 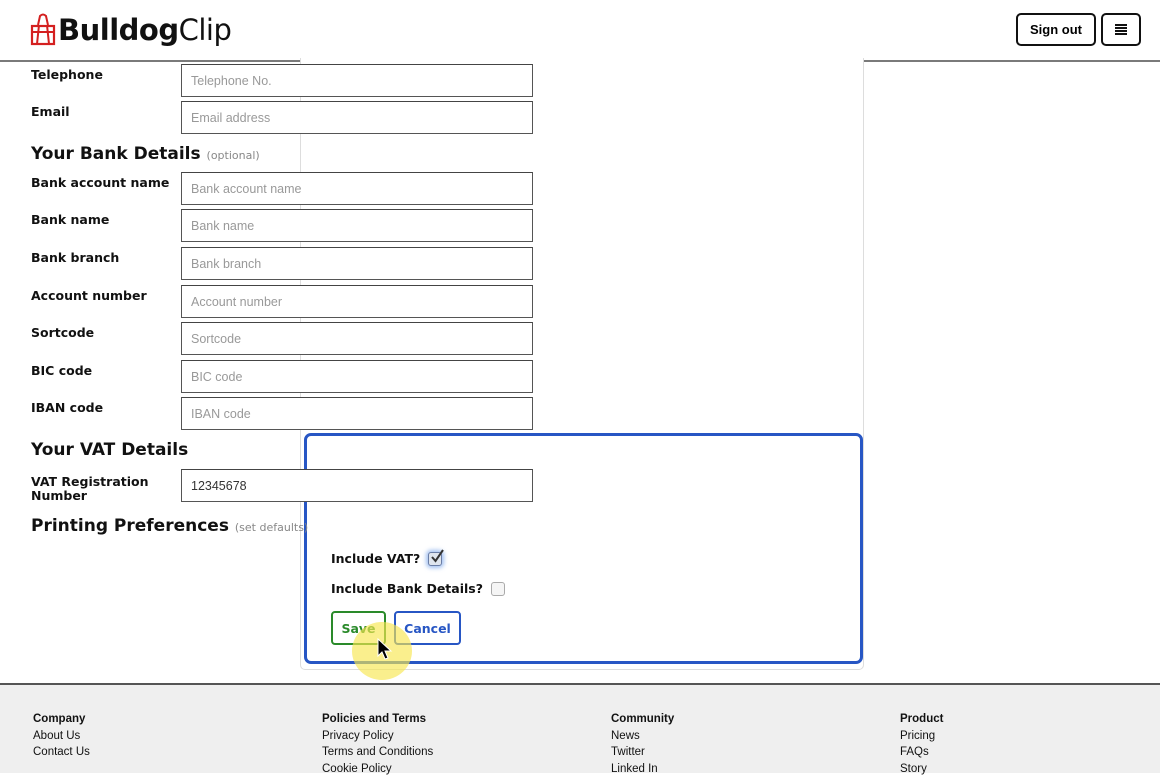 What do you see at coordinates (357, 80) in the screenshot?
I see `telephone-input` at bounding box center [357, 80].